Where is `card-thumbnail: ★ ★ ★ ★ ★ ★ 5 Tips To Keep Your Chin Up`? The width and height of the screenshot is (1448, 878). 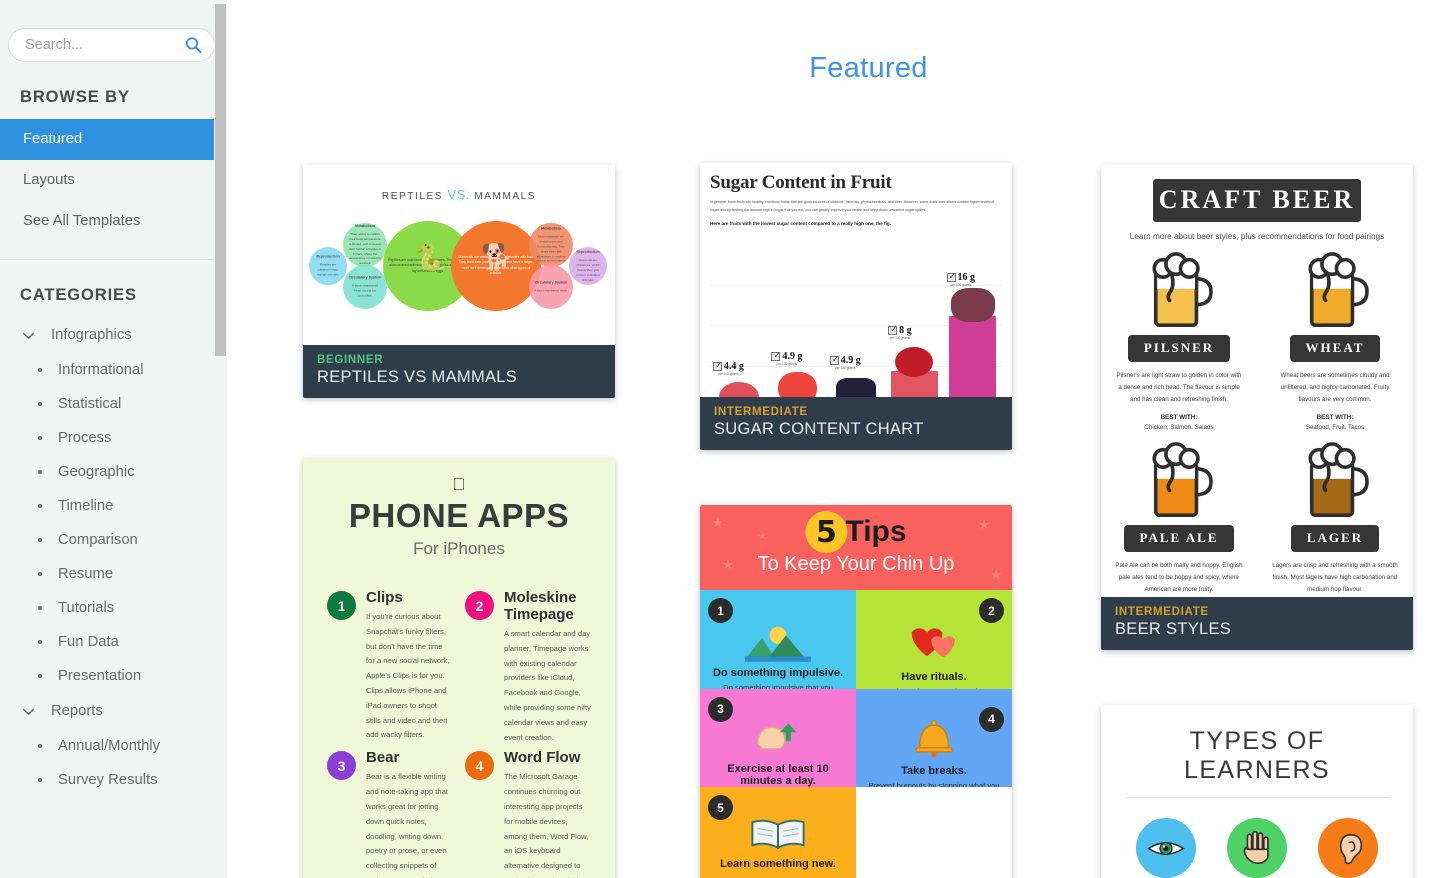 card-thumbnail: ★ ★ ★ ★ ★ ★ 5 Tips To Keep Your Chin Up is located at coordinates (856, 691).